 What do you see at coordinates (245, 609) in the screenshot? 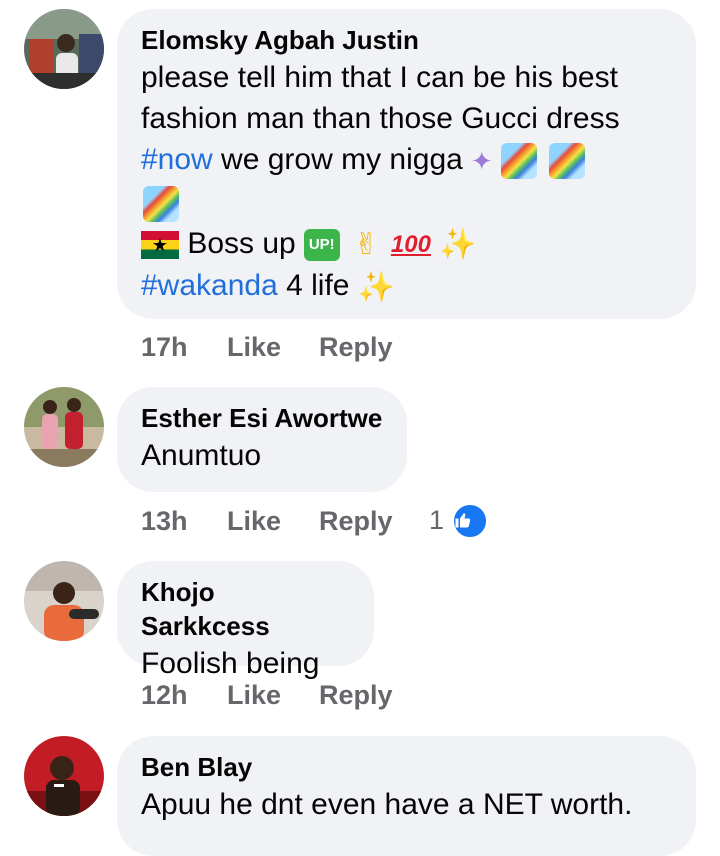
I see `comment-author: Khojo Sarkkcess` at bounding box center [245, 609].